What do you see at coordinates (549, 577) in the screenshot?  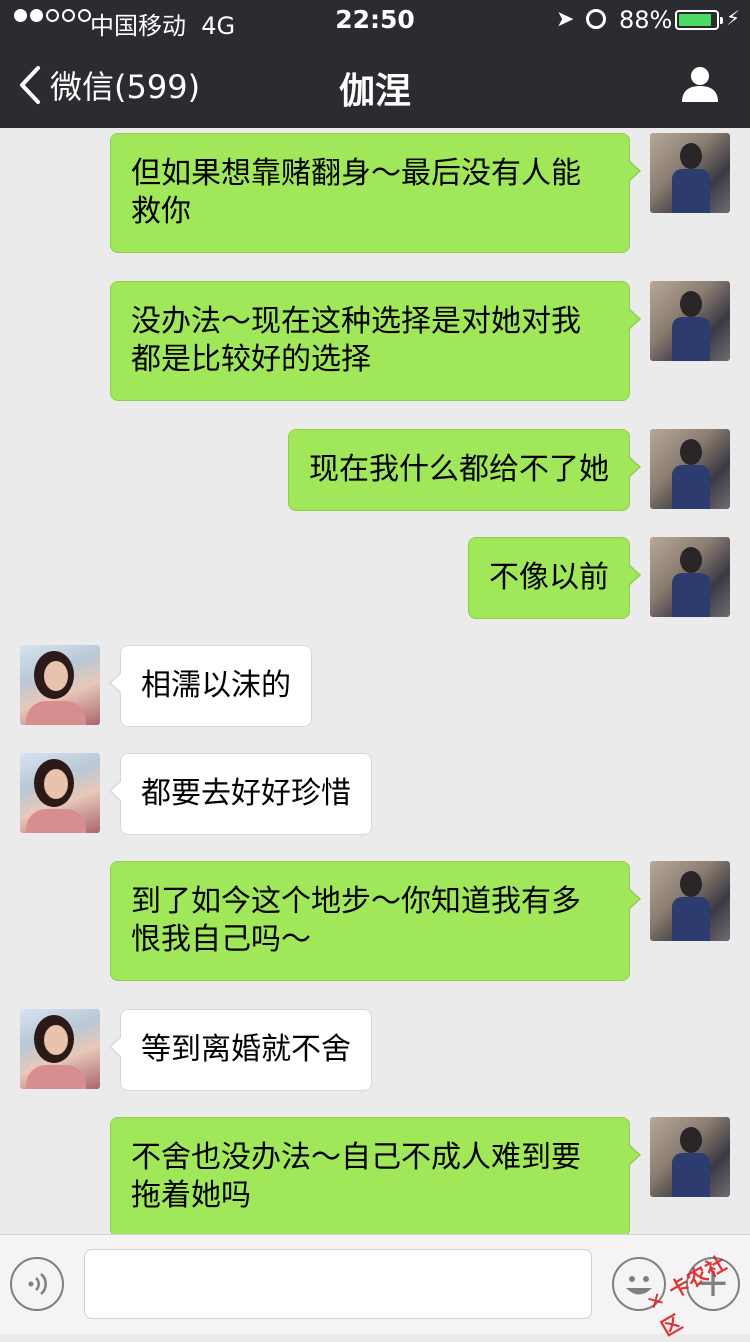 I see `message-text: 不像以前` at bounding box center [549, 577].